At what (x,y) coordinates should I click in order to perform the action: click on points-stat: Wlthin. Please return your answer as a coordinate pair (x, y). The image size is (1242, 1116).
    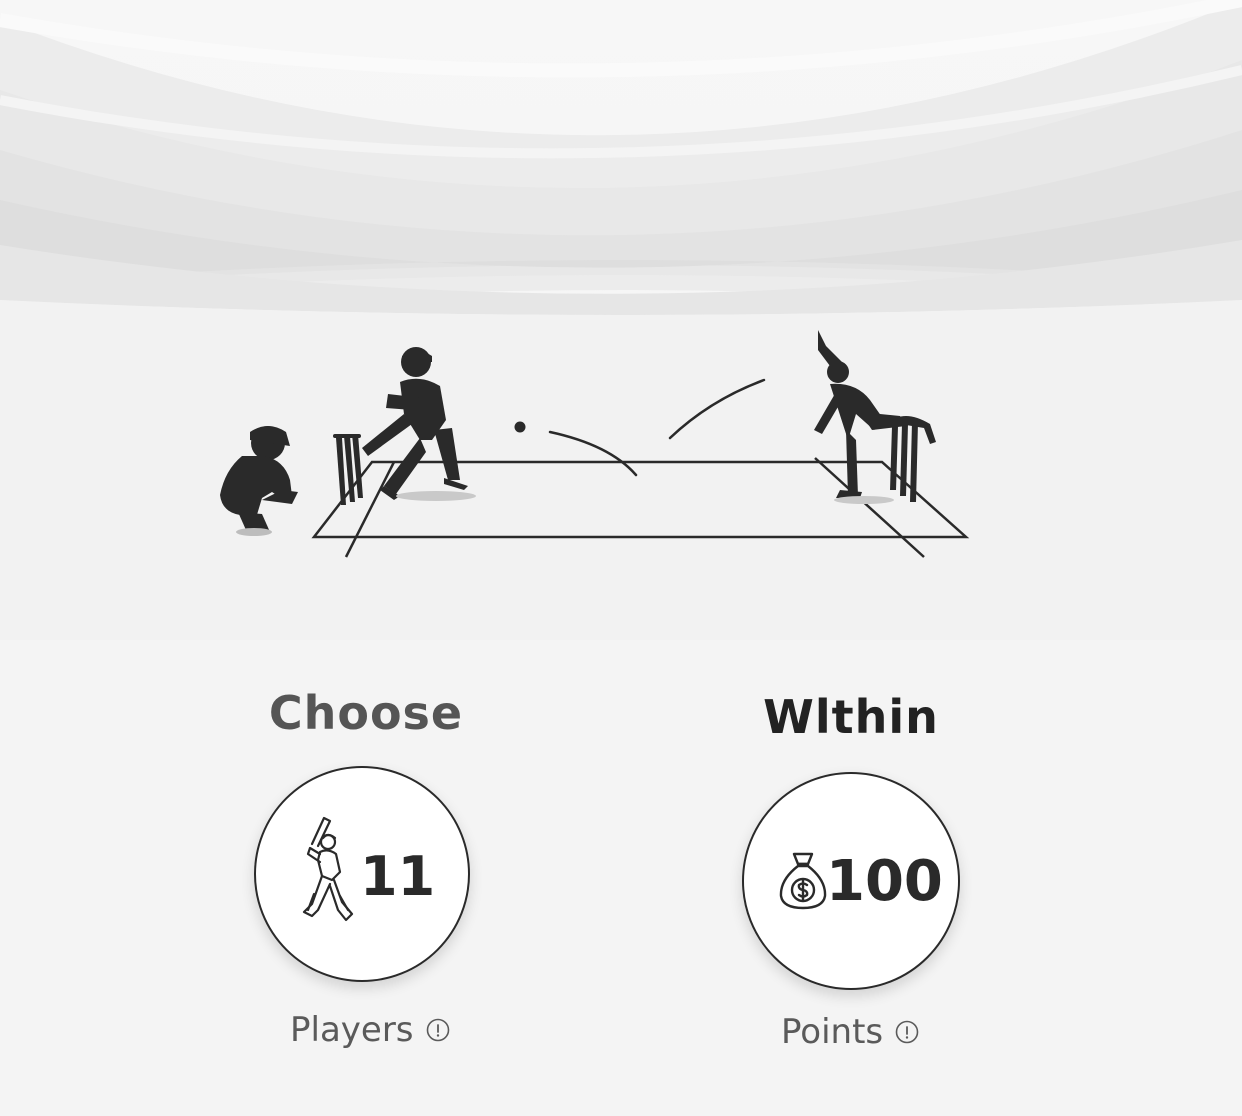
    Looking at the image, I should click on (851, 717).